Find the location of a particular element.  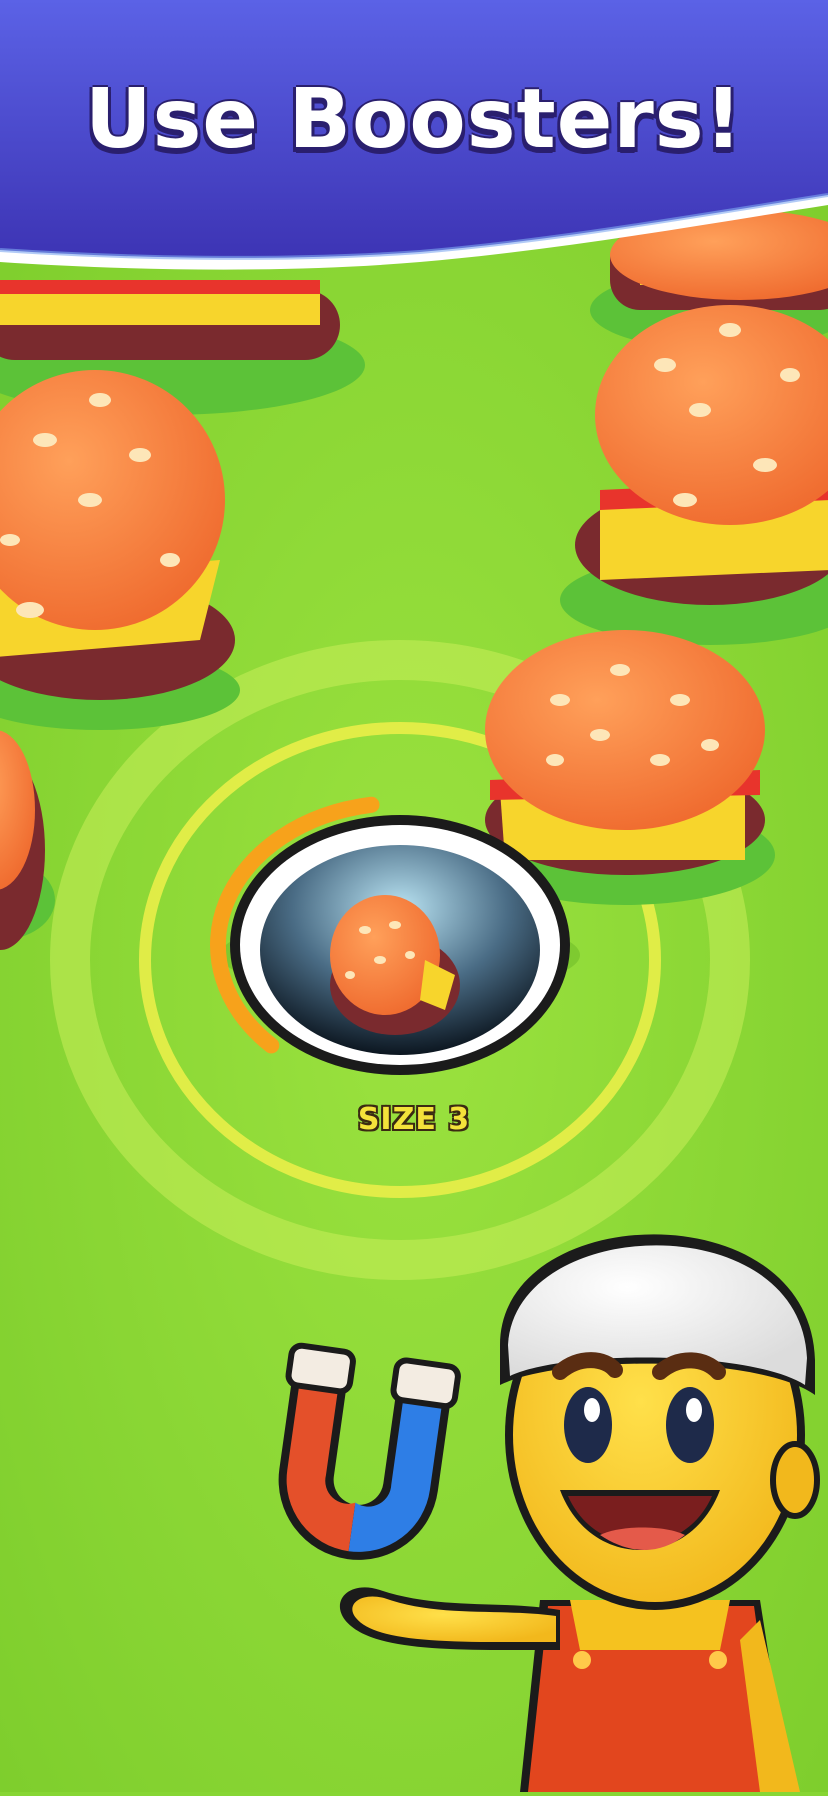

banner-title: Use Boosters! is located at coordinates (414, 119).